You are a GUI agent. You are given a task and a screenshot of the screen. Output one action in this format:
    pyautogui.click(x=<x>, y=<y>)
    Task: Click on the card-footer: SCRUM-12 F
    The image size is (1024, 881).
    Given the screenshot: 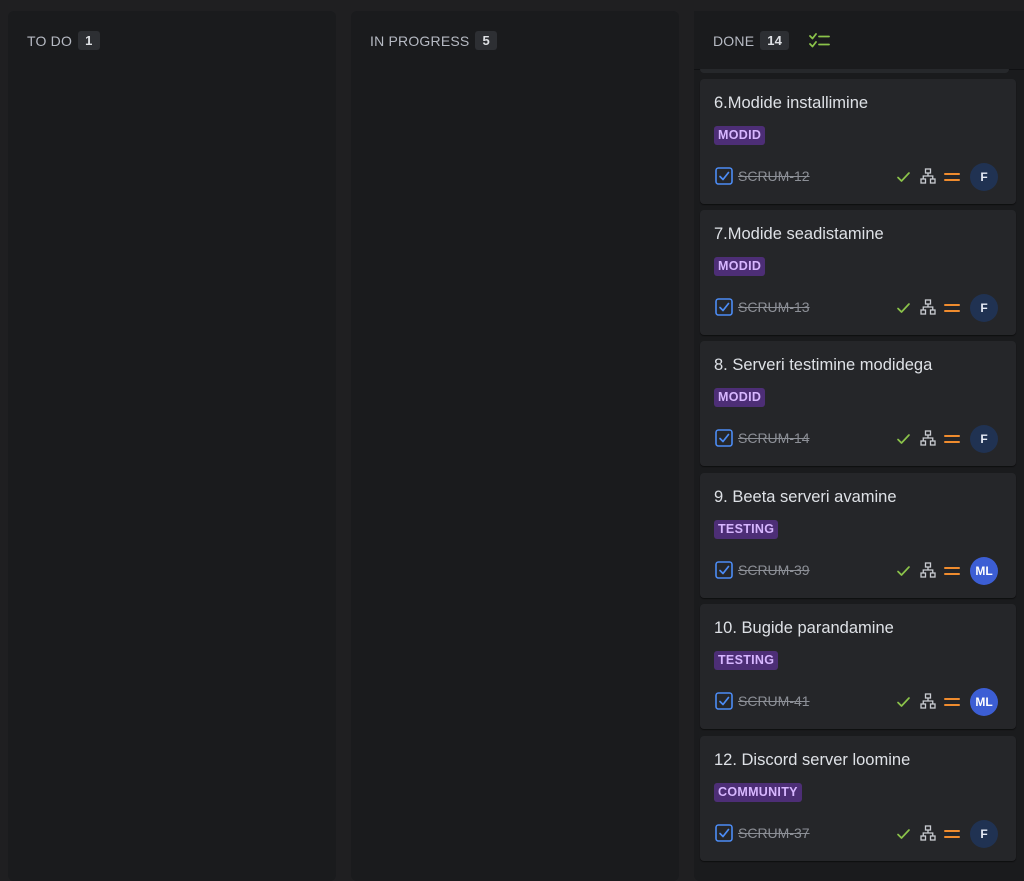 What is the action you would take?
    pyautogui.click(x=858, y=177)
    